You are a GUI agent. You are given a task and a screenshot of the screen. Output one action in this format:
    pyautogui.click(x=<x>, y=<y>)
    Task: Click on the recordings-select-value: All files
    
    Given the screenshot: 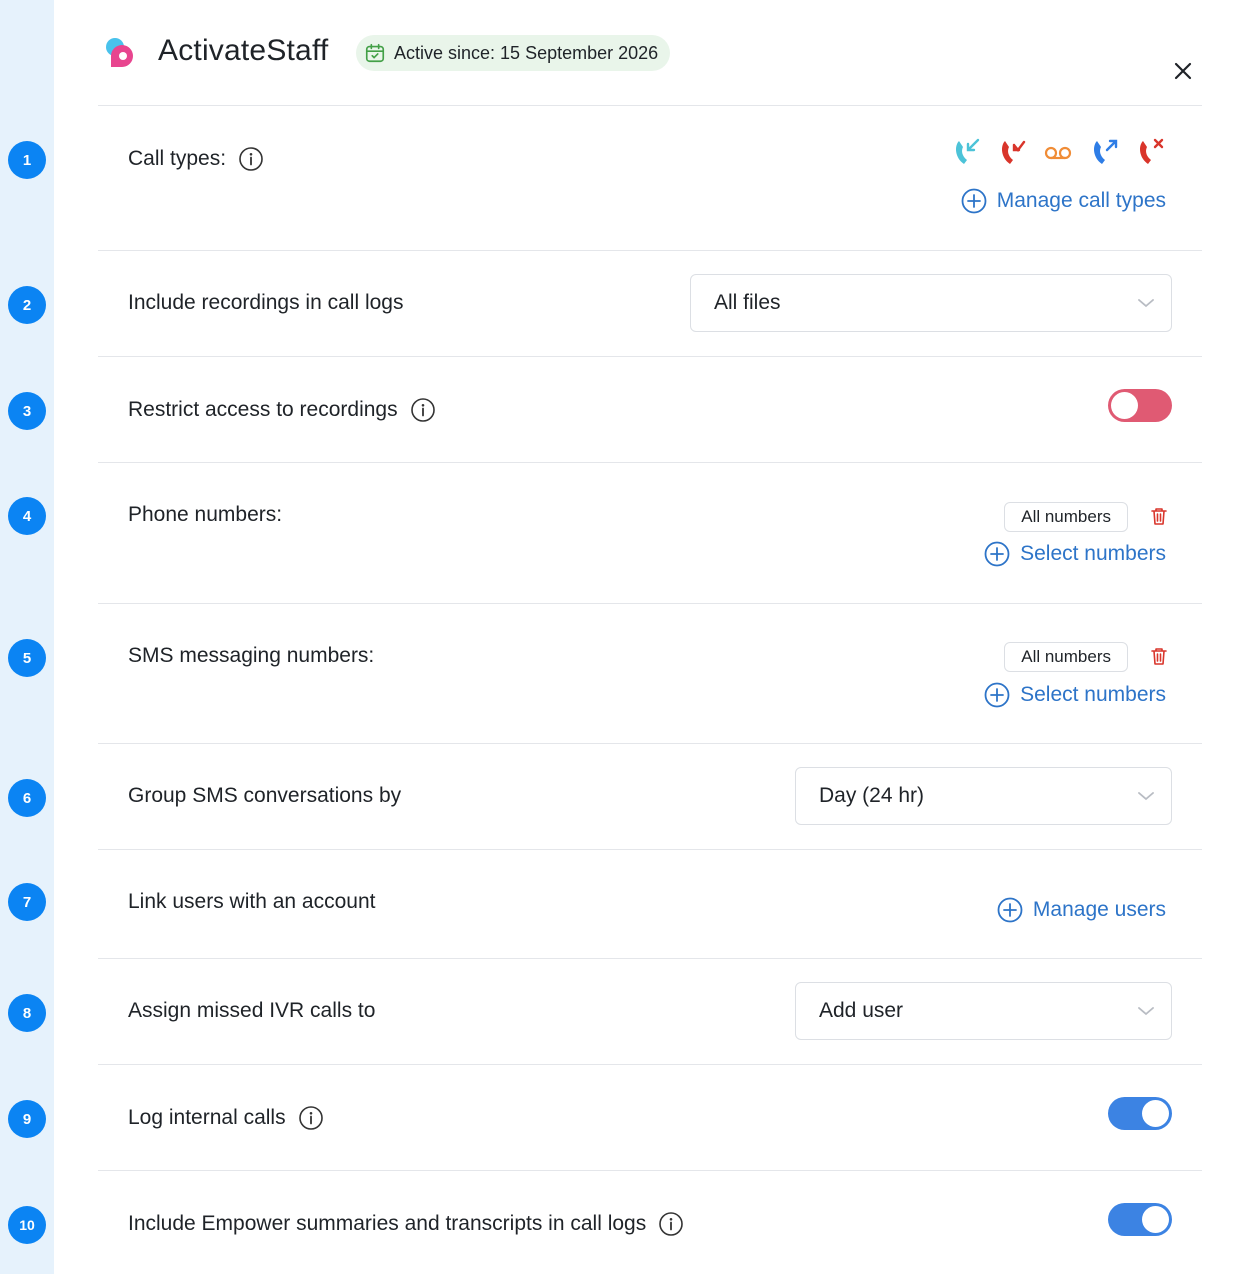 What is the action you would take?
    pyautogui.click(x=747, y=302)
    